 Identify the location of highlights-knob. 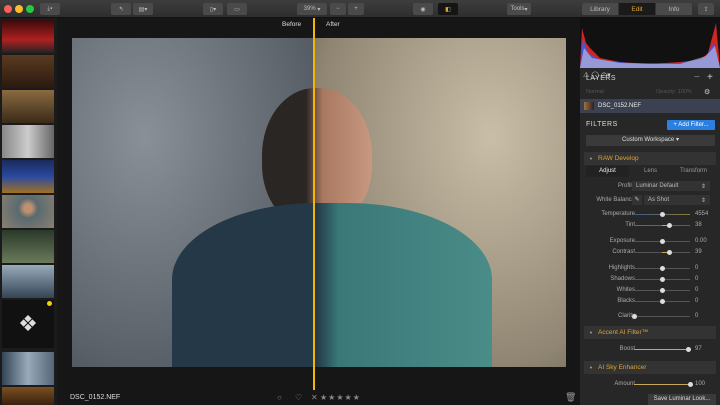
(662, 268).